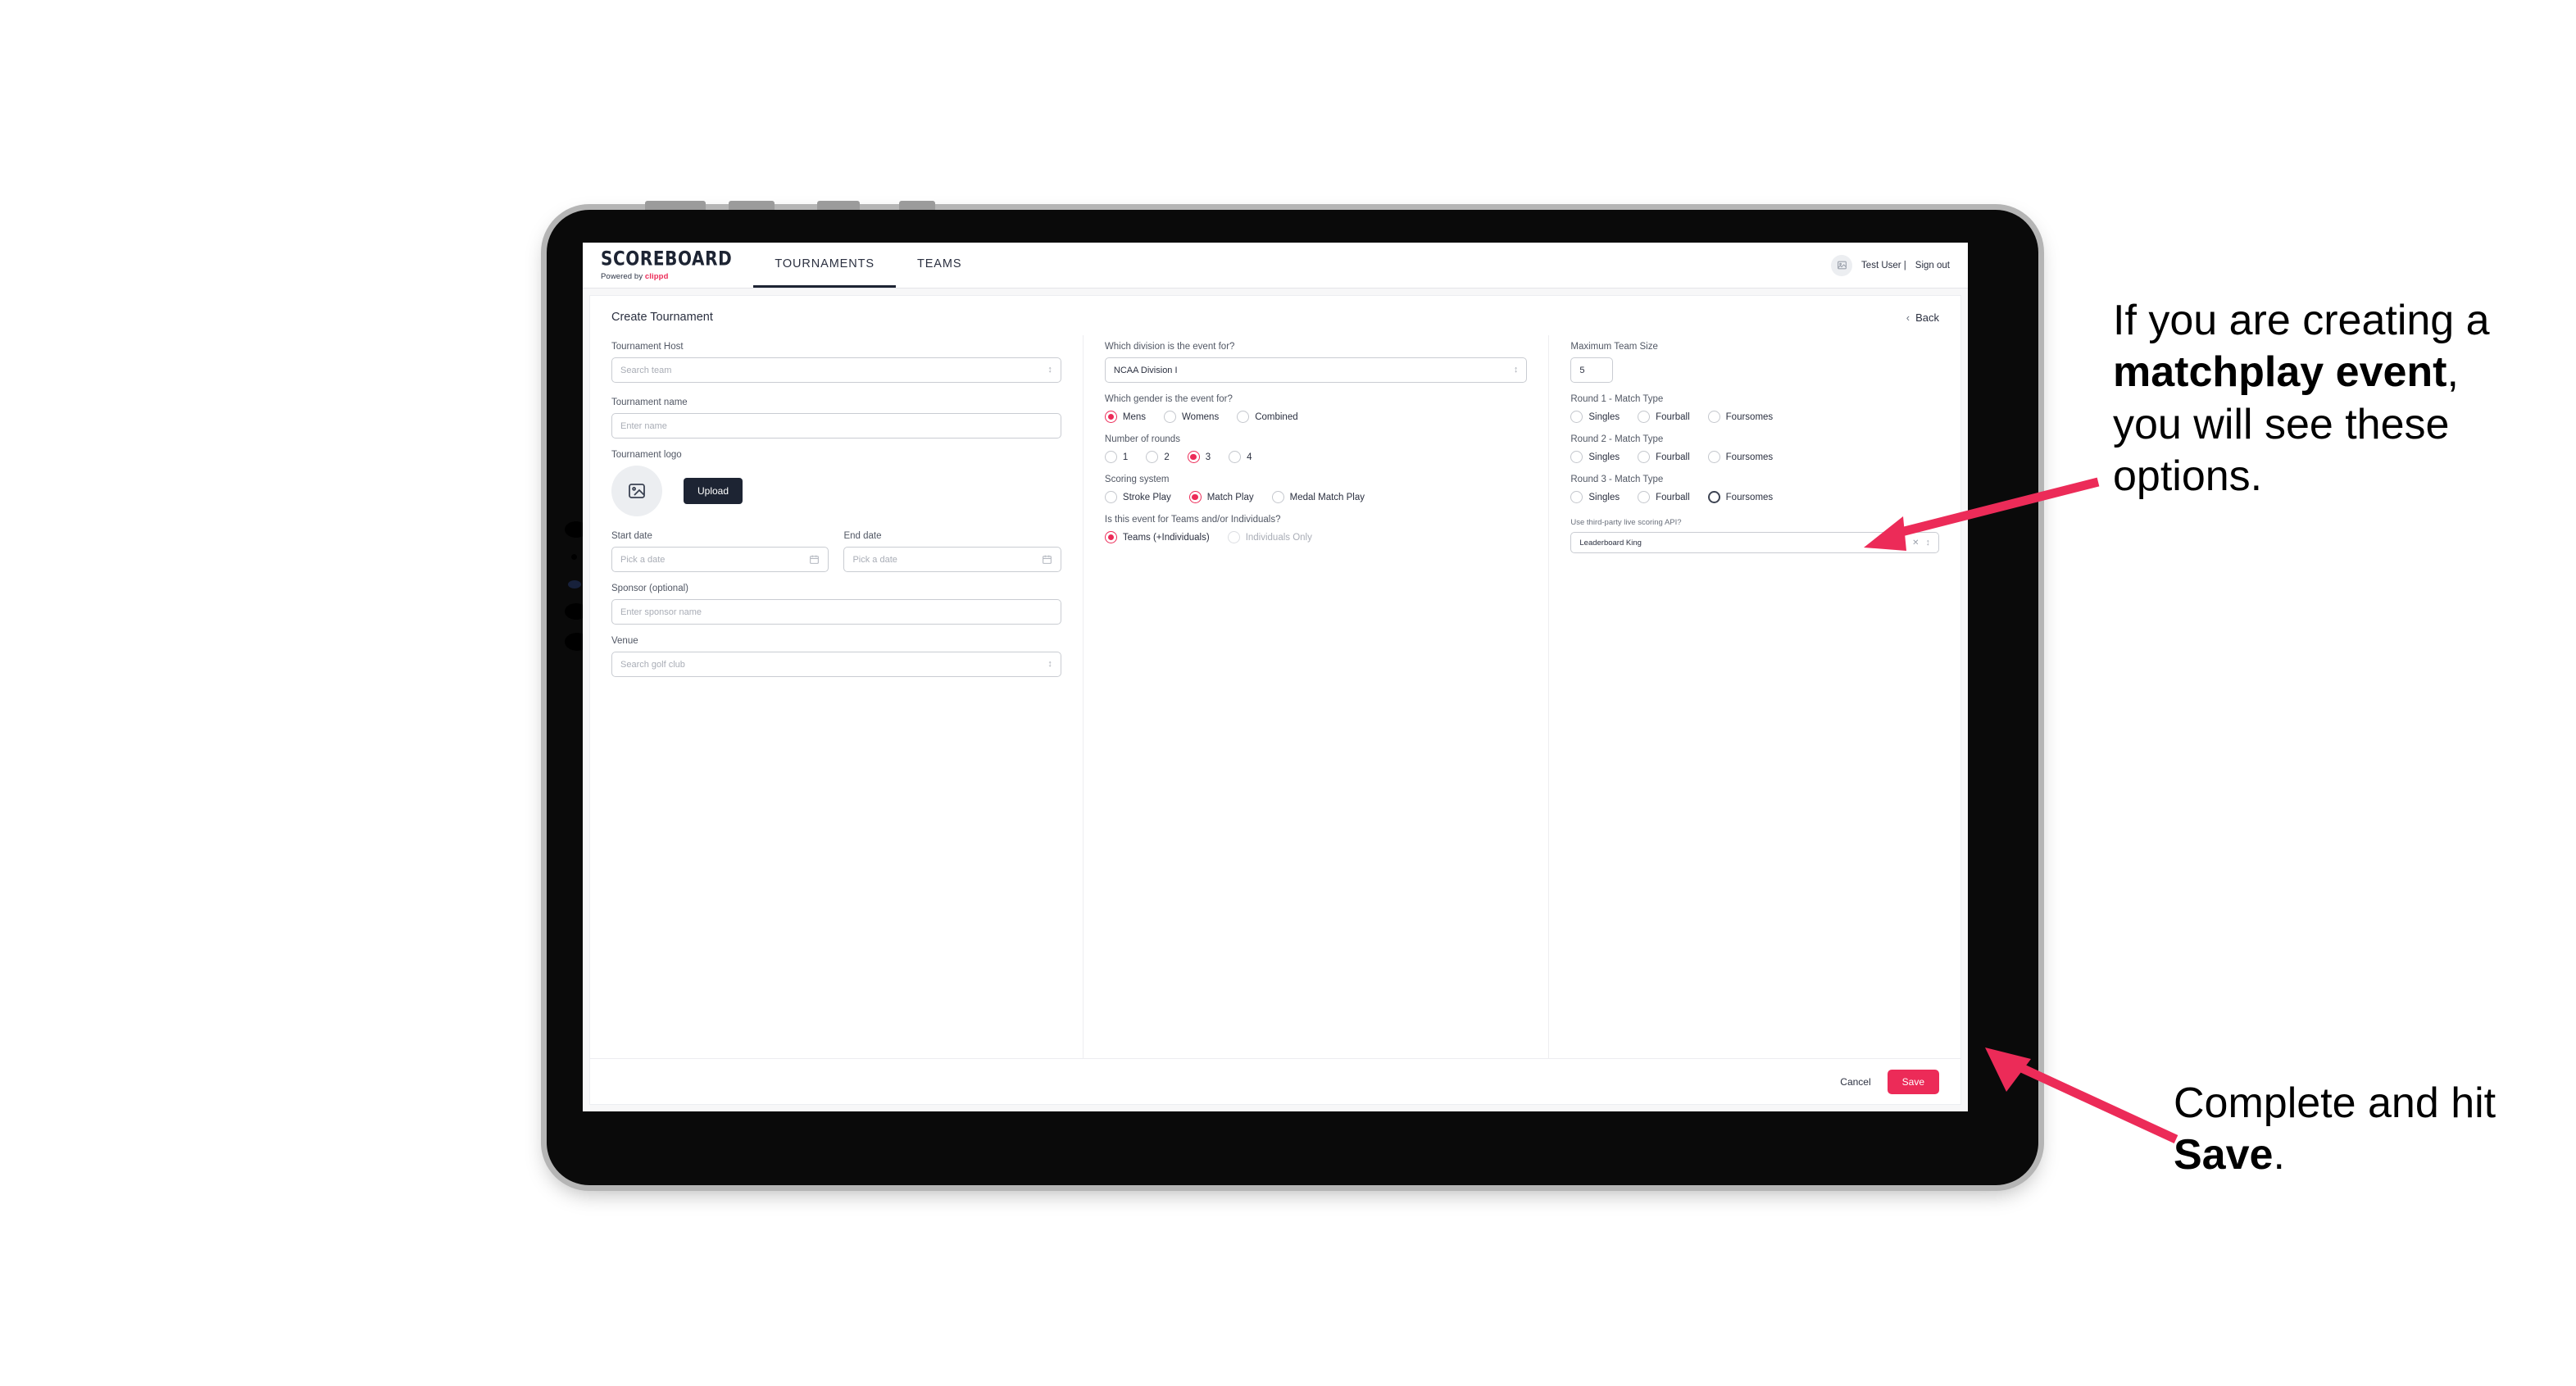 This screenshot has height=1386, width=2576. I want to click on rounds-option-3-label: 3, so click(1208, 457).